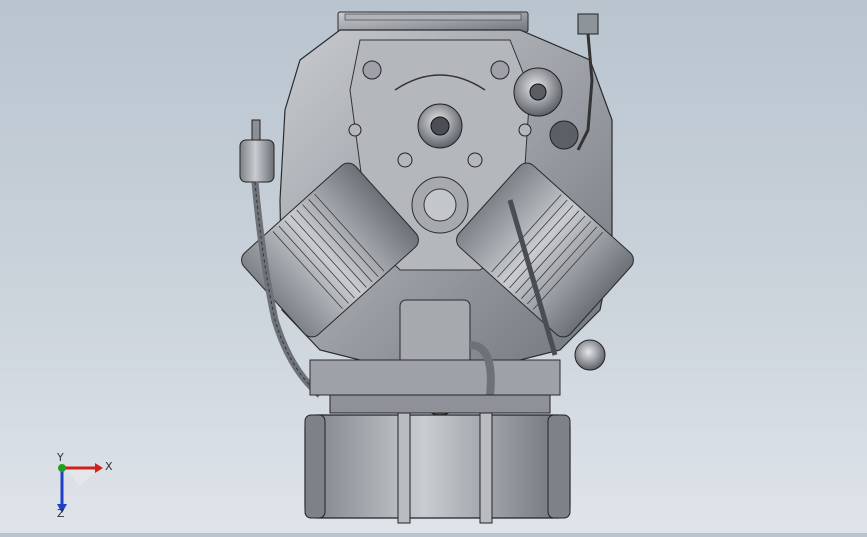  Describe the element at coordinates (61, 512) in the screenshot. I see `z-axis-label: Z` at that location.